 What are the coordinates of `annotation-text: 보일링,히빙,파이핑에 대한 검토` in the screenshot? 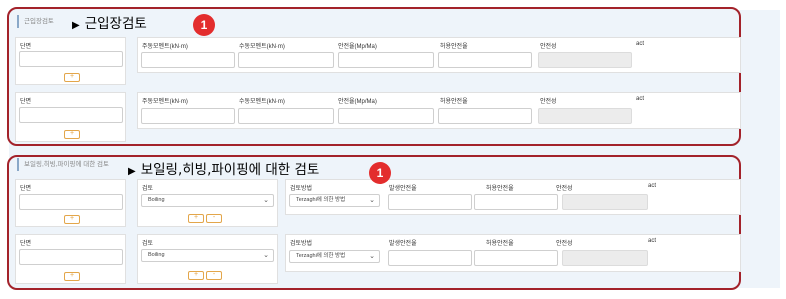 It's located at (230, 170).